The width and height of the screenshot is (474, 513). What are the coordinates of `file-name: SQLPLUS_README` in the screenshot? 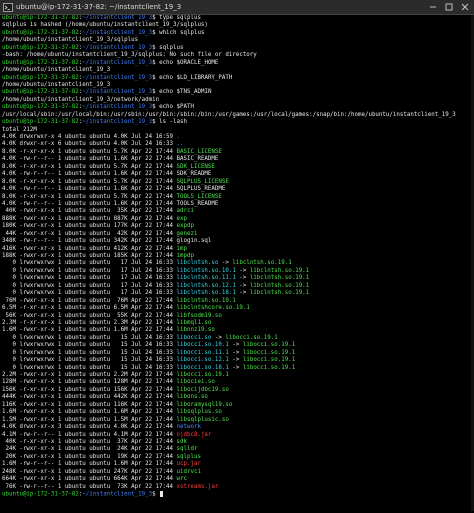 It's located at (201, 189).